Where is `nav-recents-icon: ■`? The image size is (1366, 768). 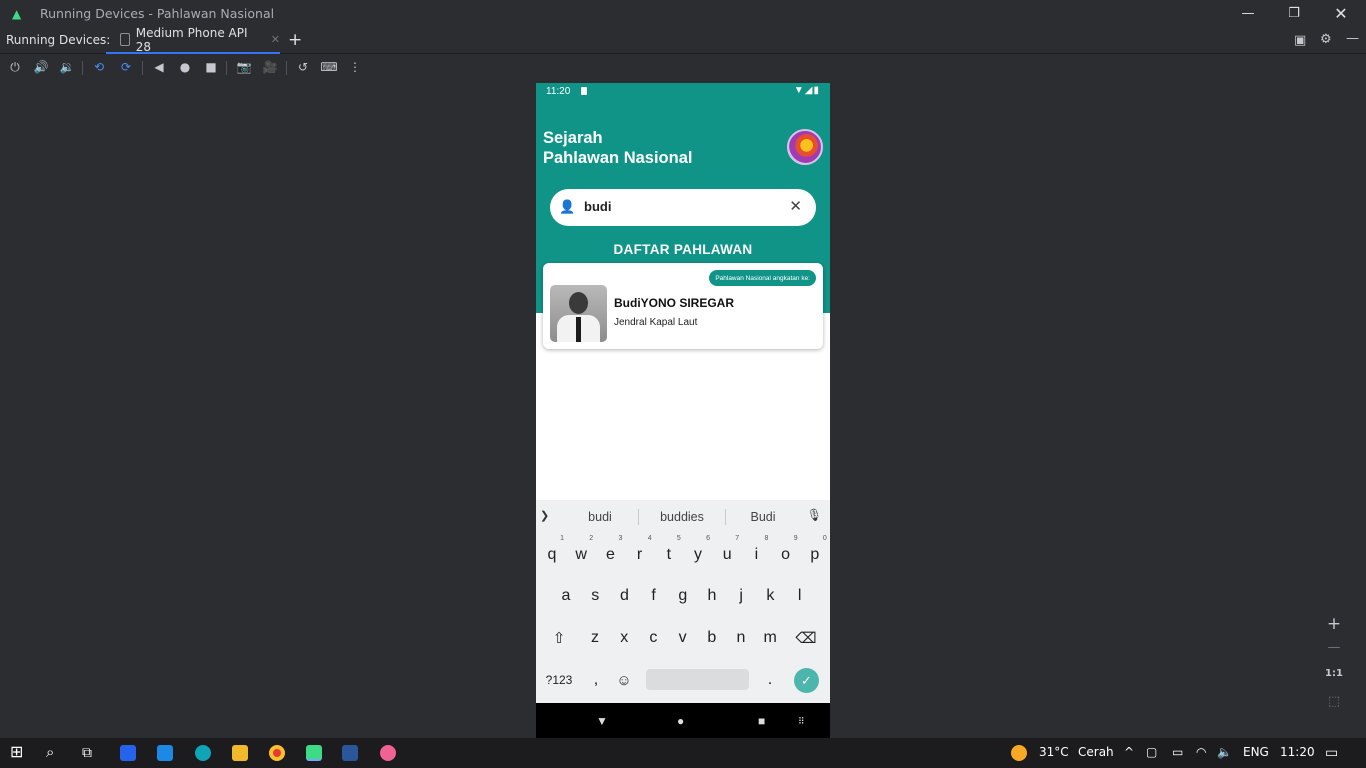
nav-recents-icon: ■ is located at coordinates (761, 721).